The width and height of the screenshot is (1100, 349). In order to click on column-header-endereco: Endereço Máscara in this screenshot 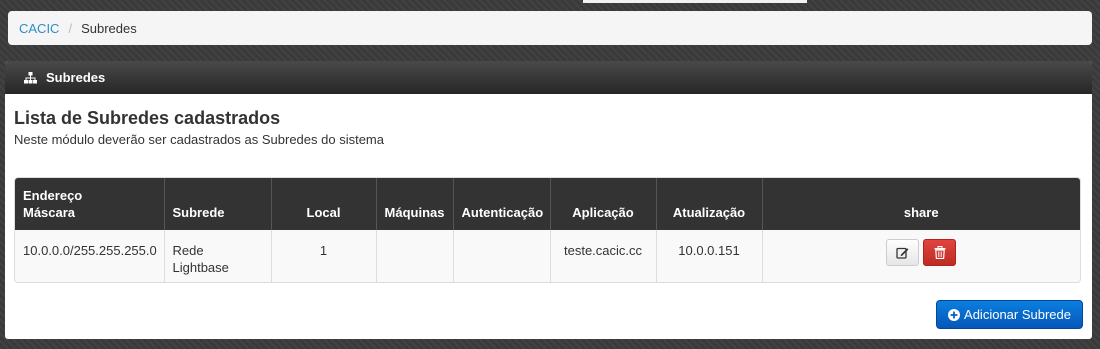, I will do `click(90, 204)`.